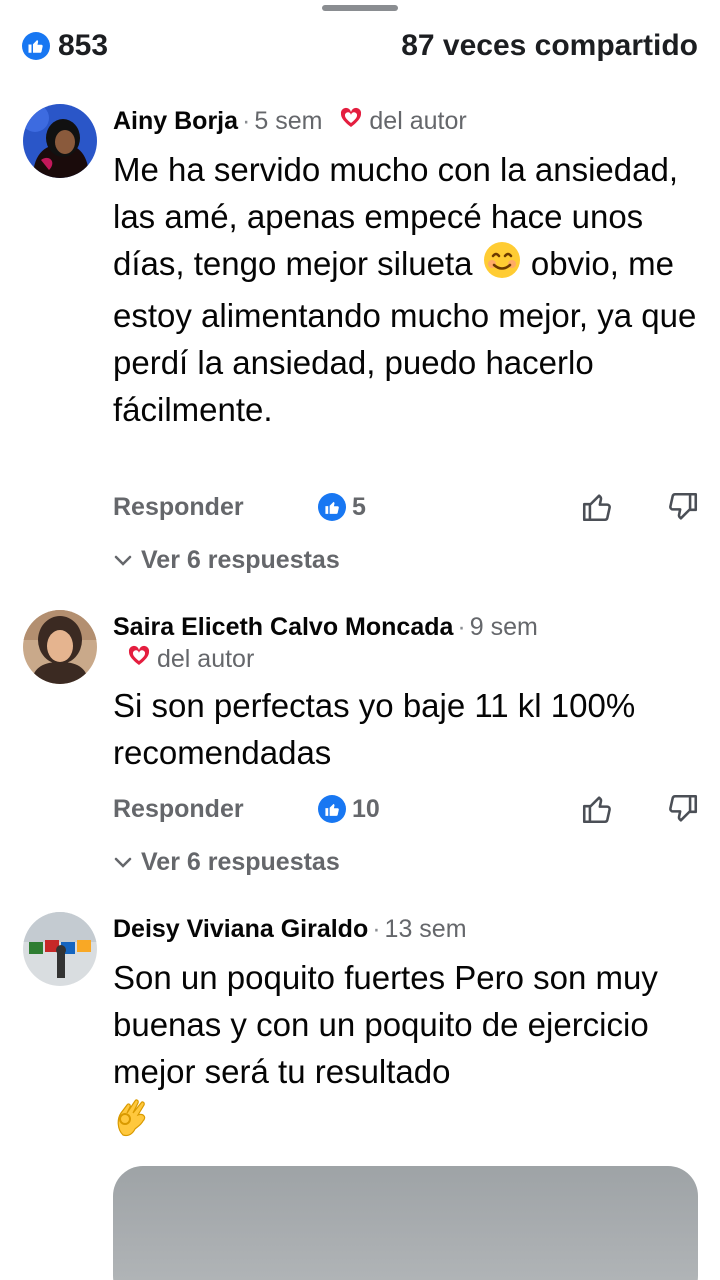 The height and width of the screenshot is (1280, 720). What do you see at coordinates (133, 1123) in the screenshot?
I see `ok-hand-emoji` at bounding box center [133, 1123].